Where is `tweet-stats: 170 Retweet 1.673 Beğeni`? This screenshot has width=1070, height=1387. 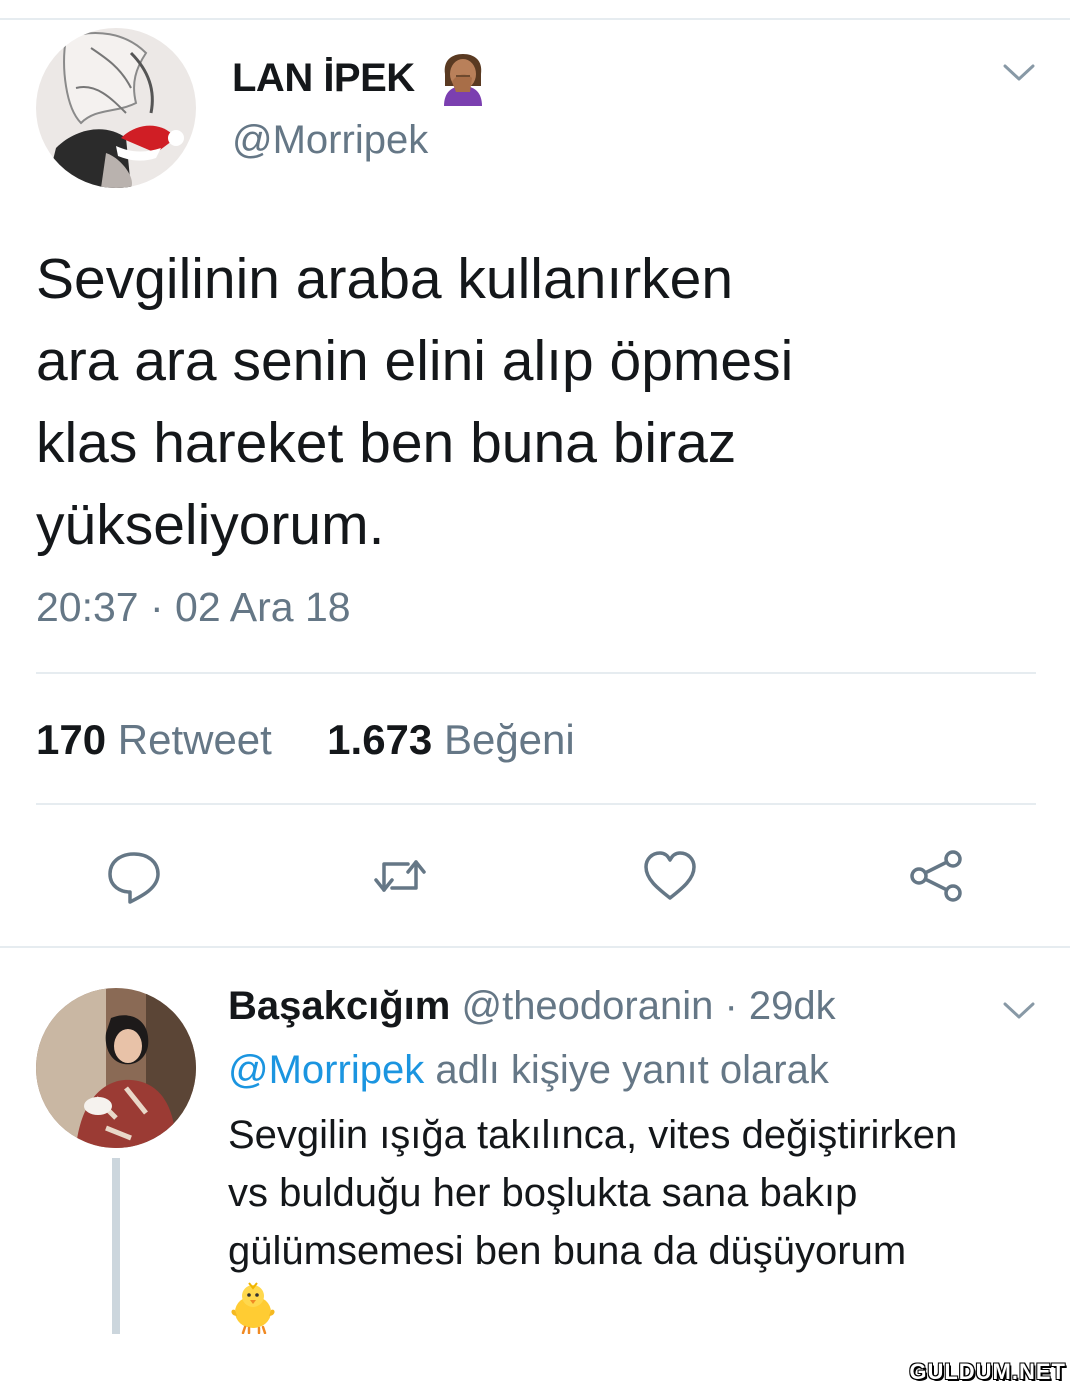
tweet-stats: 170 Retweet 1.673 Beğeni is located at coordinates (305, 740).